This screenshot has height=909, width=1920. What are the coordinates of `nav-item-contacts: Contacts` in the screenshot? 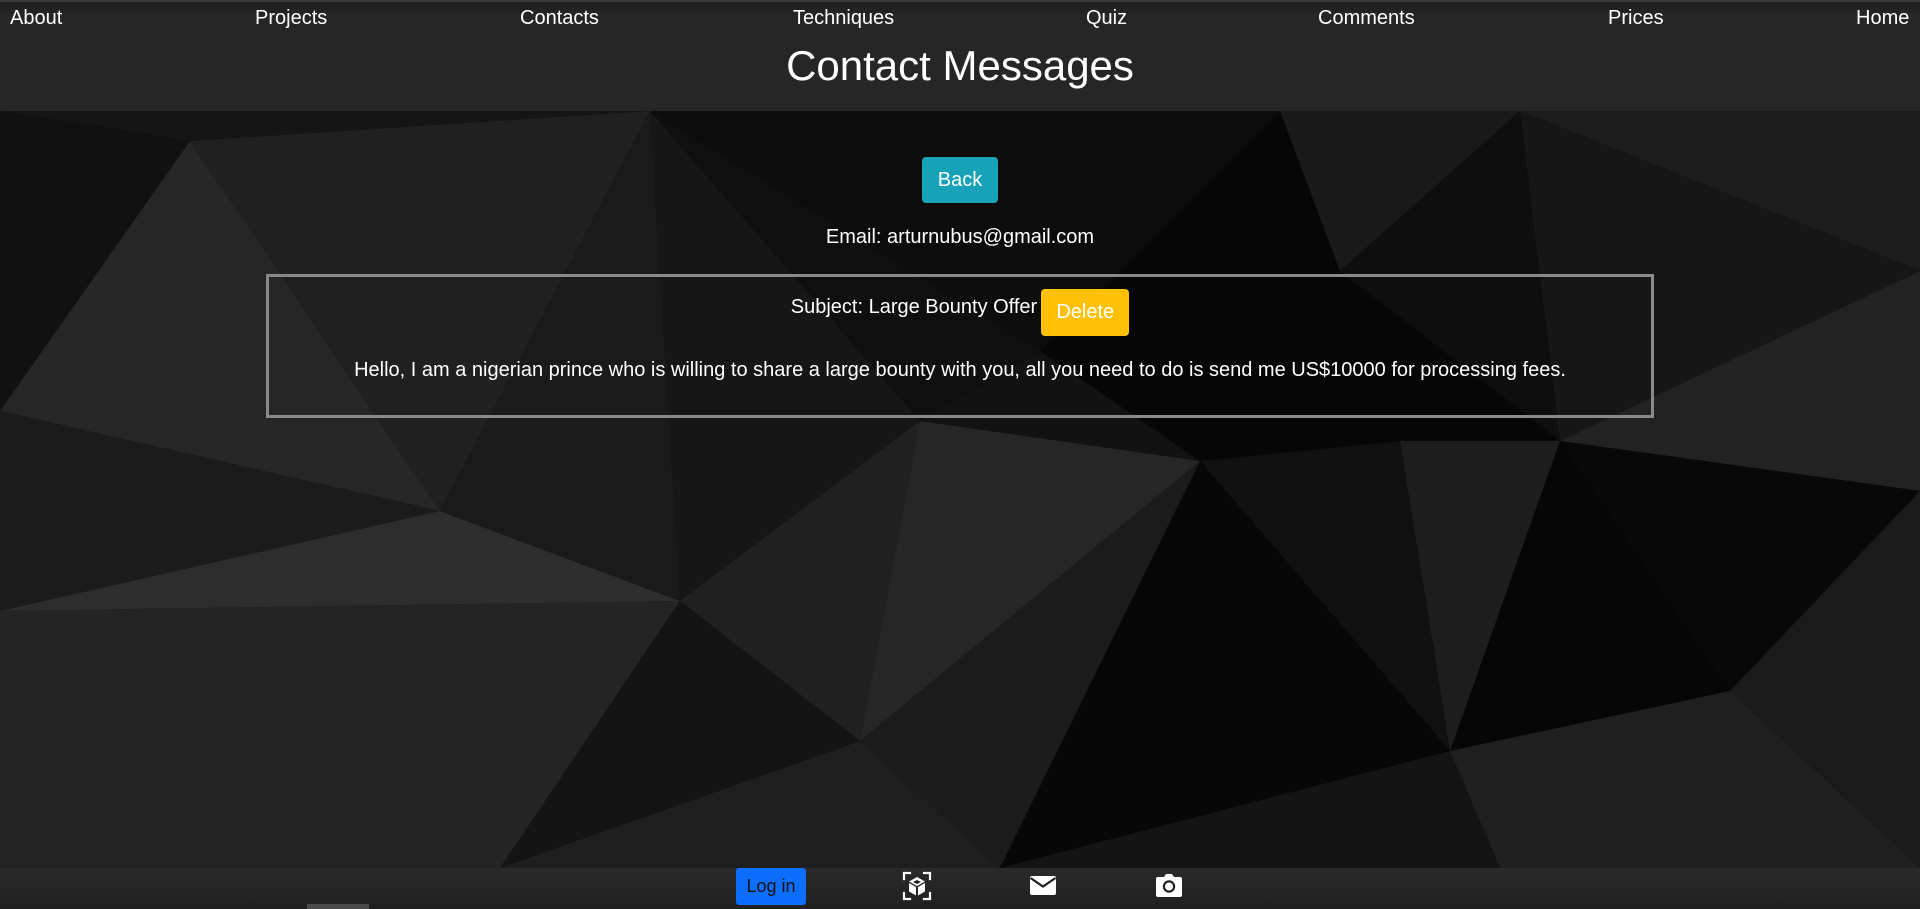 It's located at (559, 18).